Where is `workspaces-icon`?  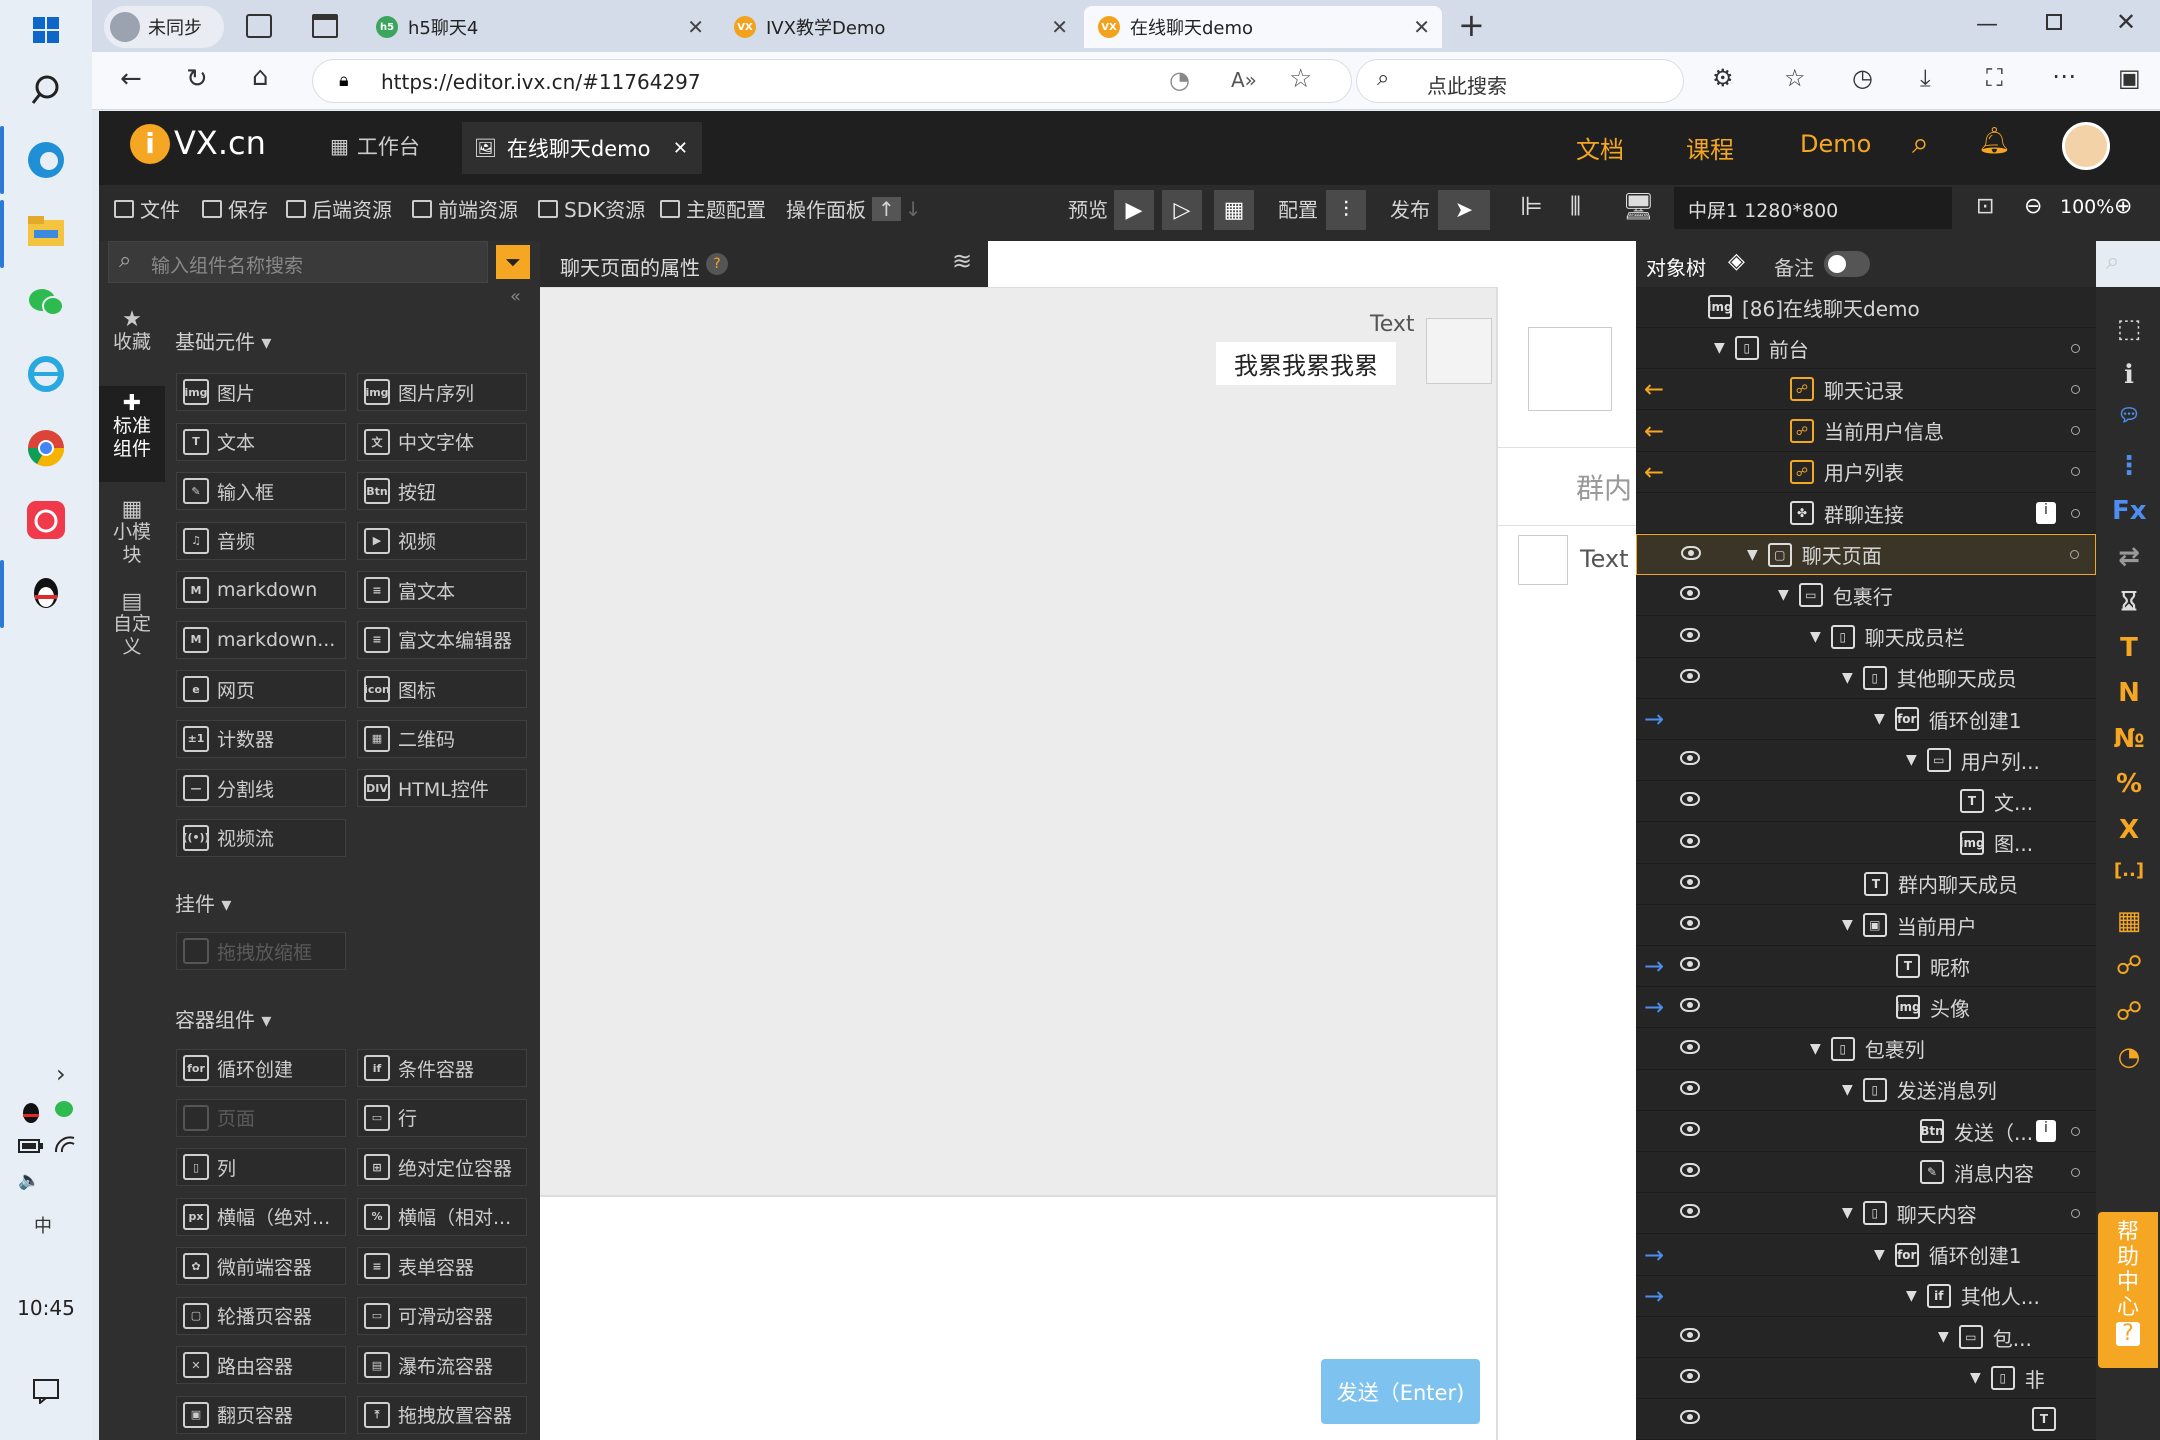
workspaces-icon is located at coordinates (259, 26).